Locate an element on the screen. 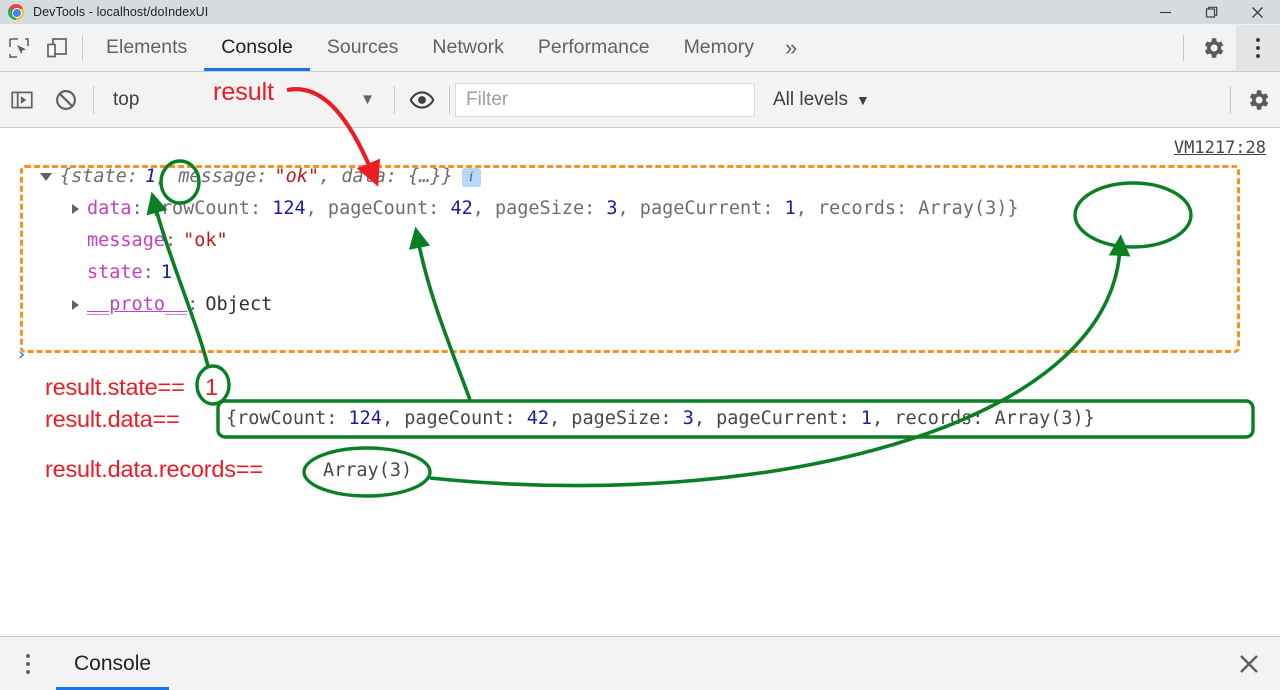 The height and width of the screenshot is (690, 1280). tab-bar-actions is located at coordinates (1228, 48).